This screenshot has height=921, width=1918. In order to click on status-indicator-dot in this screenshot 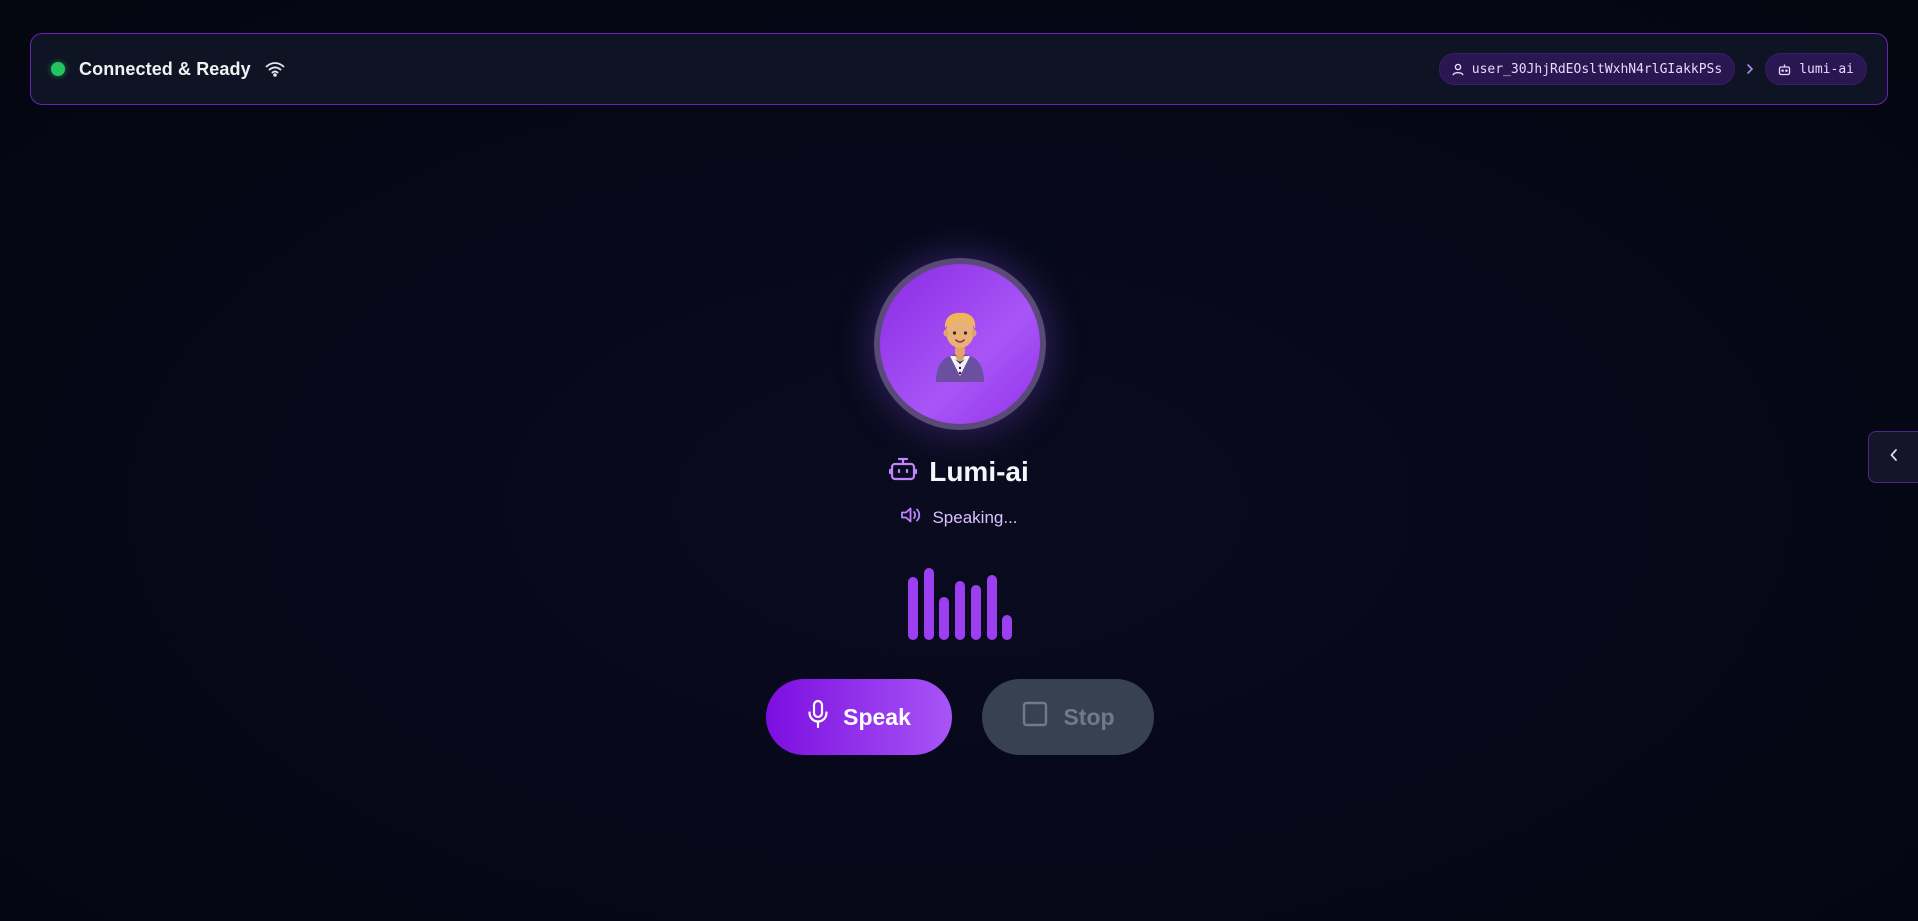, I will do `click(58, 69)`.